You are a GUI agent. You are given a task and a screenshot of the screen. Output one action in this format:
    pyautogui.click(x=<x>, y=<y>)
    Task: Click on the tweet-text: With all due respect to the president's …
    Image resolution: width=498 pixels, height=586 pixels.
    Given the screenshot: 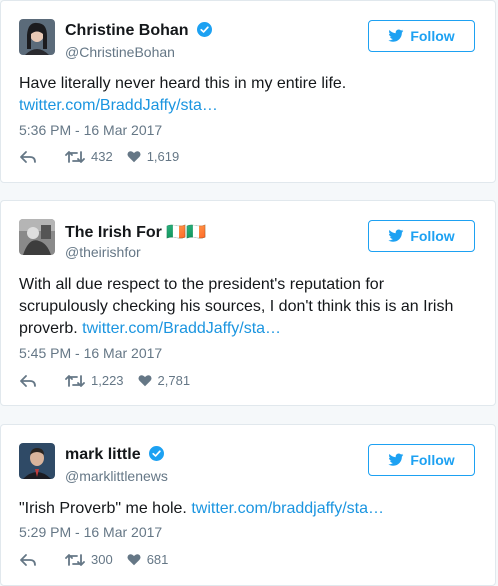 What is the action you would take?
    pyautogui.click(x=249, y=307)
    